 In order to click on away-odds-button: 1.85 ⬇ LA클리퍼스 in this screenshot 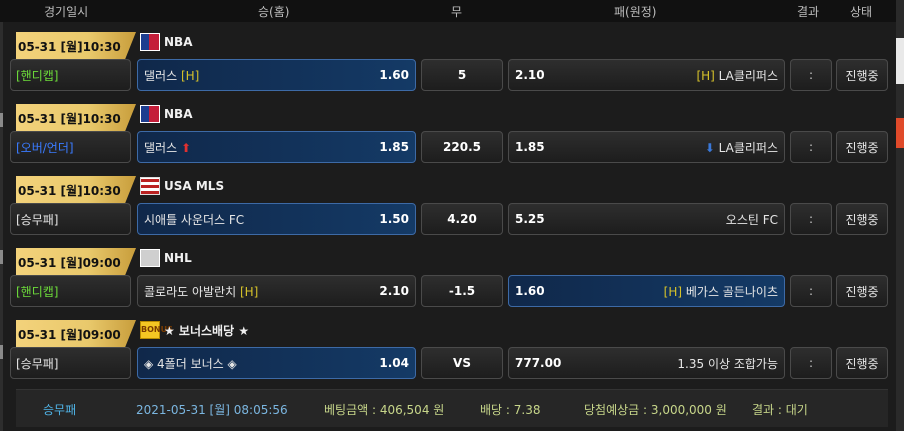, I will do `click(646, 147)`.